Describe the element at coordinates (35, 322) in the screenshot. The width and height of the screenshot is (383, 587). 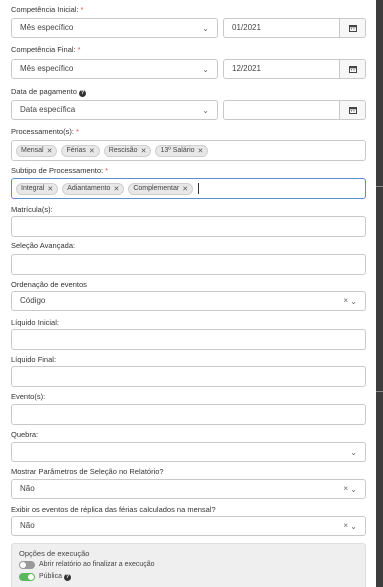
I see `liquido-inicial-label: Líquido Inicial:` at that location.